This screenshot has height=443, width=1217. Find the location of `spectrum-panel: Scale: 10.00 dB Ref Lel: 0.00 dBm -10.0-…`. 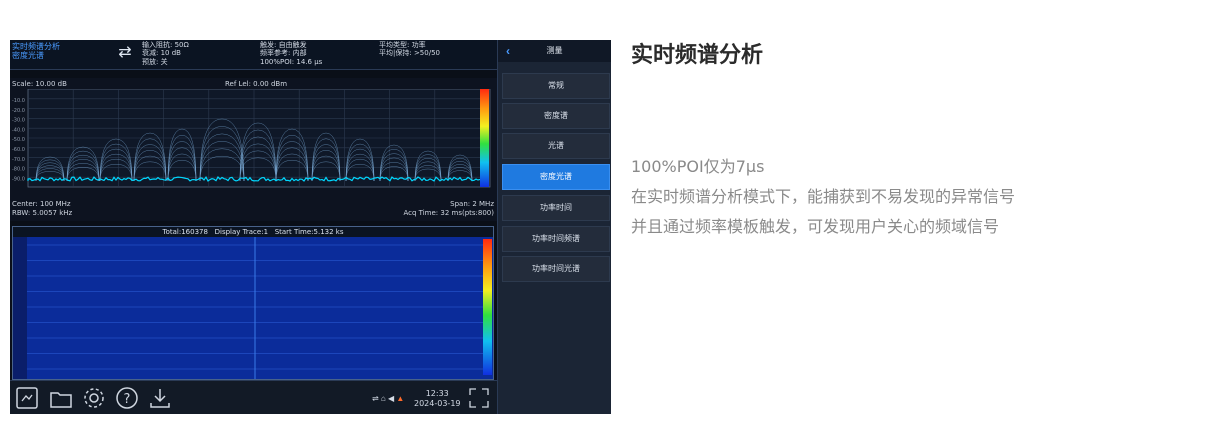

spectrum-panel: Scale: 10.00 dB Ref Lel: 0.00 dBm -10.0-… is located at coordinates (257, 149).